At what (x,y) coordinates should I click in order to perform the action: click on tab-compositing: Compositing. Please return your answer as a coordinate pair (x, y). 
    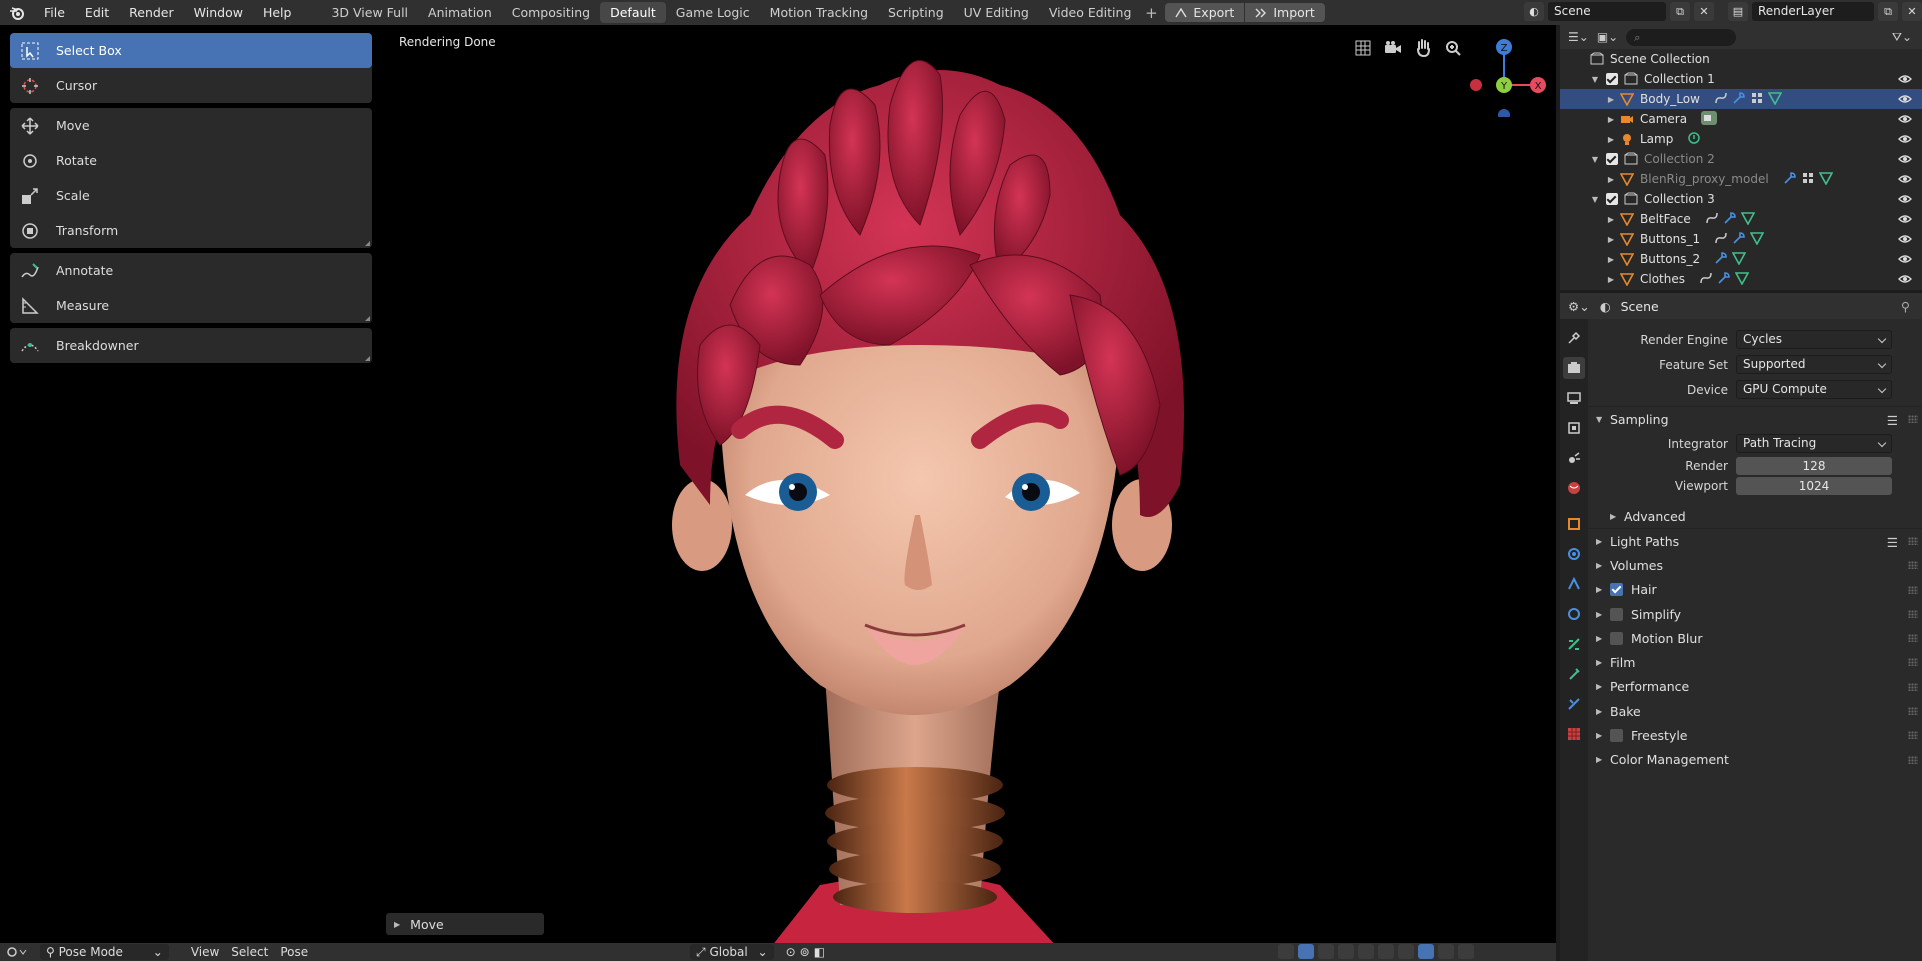
    Looking at the image, I should click on (551, 12).